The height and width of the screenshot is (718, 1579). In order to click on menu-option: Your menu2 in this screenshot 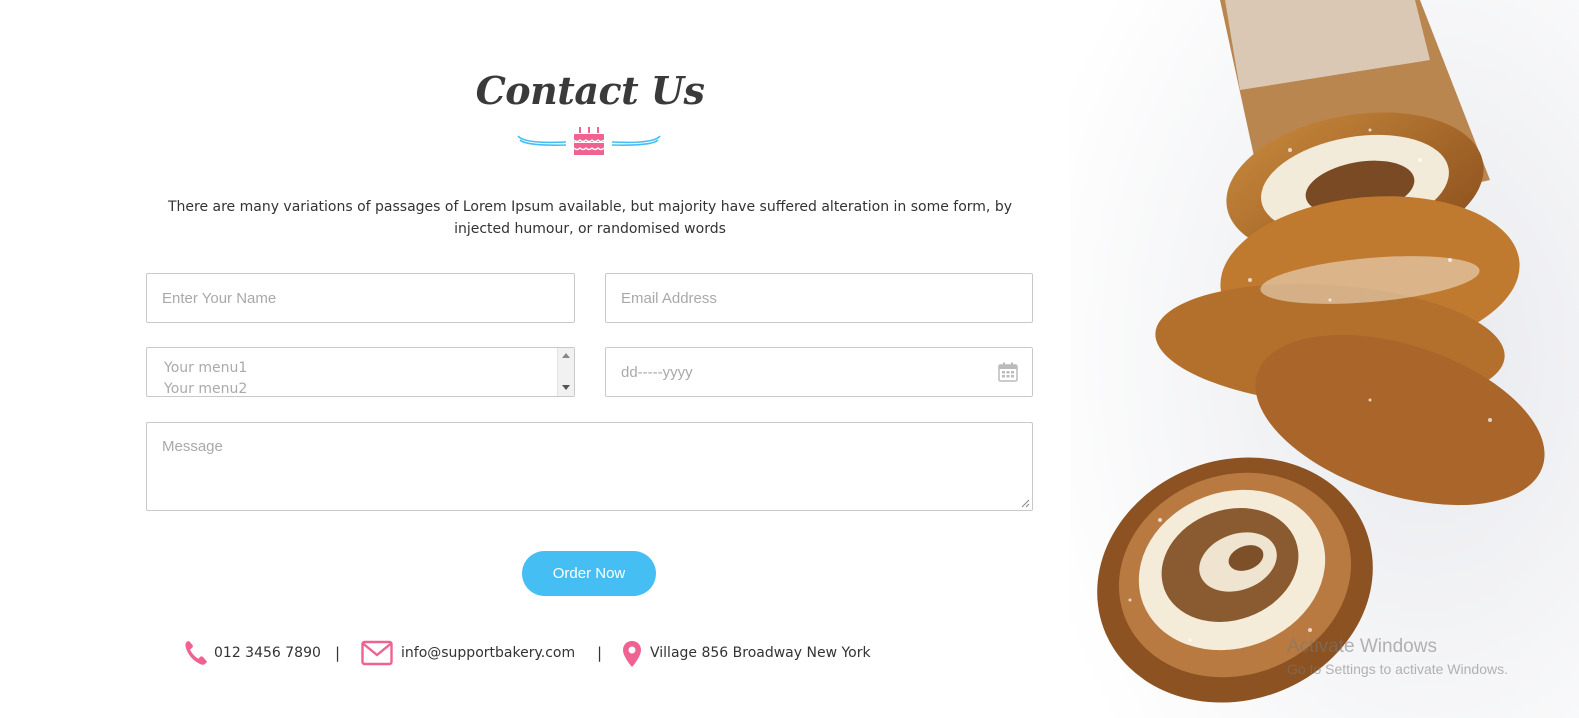, I will do `click(205, 388)`.